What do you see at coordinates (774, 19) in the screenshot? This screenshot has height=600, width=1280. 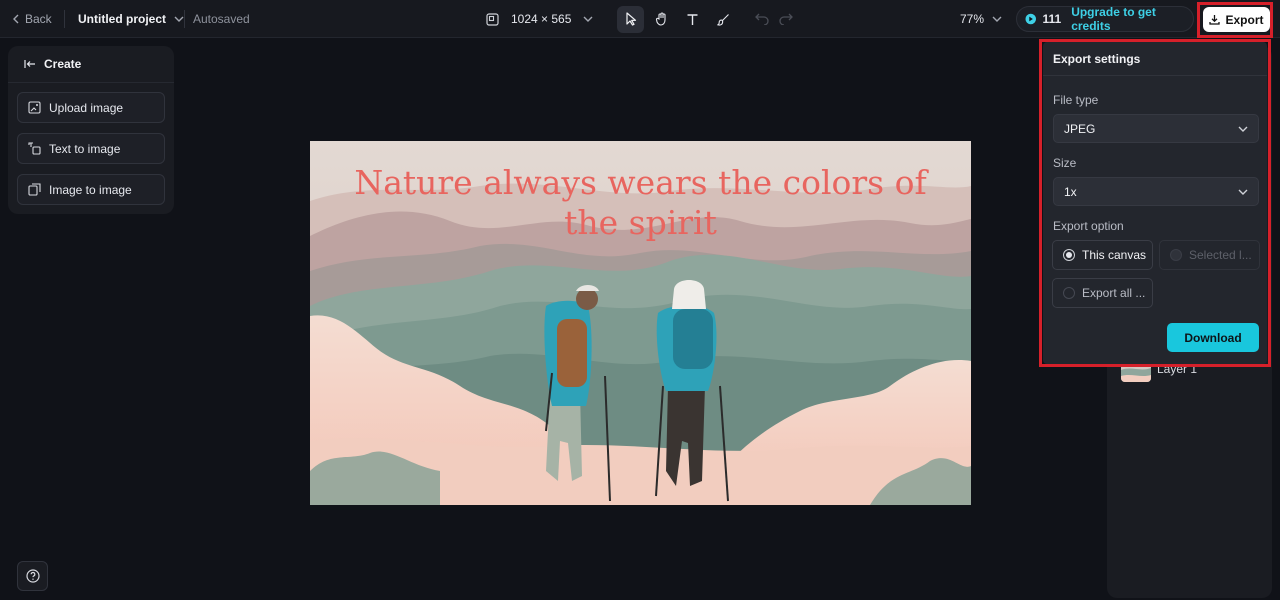 I see `history-group` at bounding box center [774, 19].